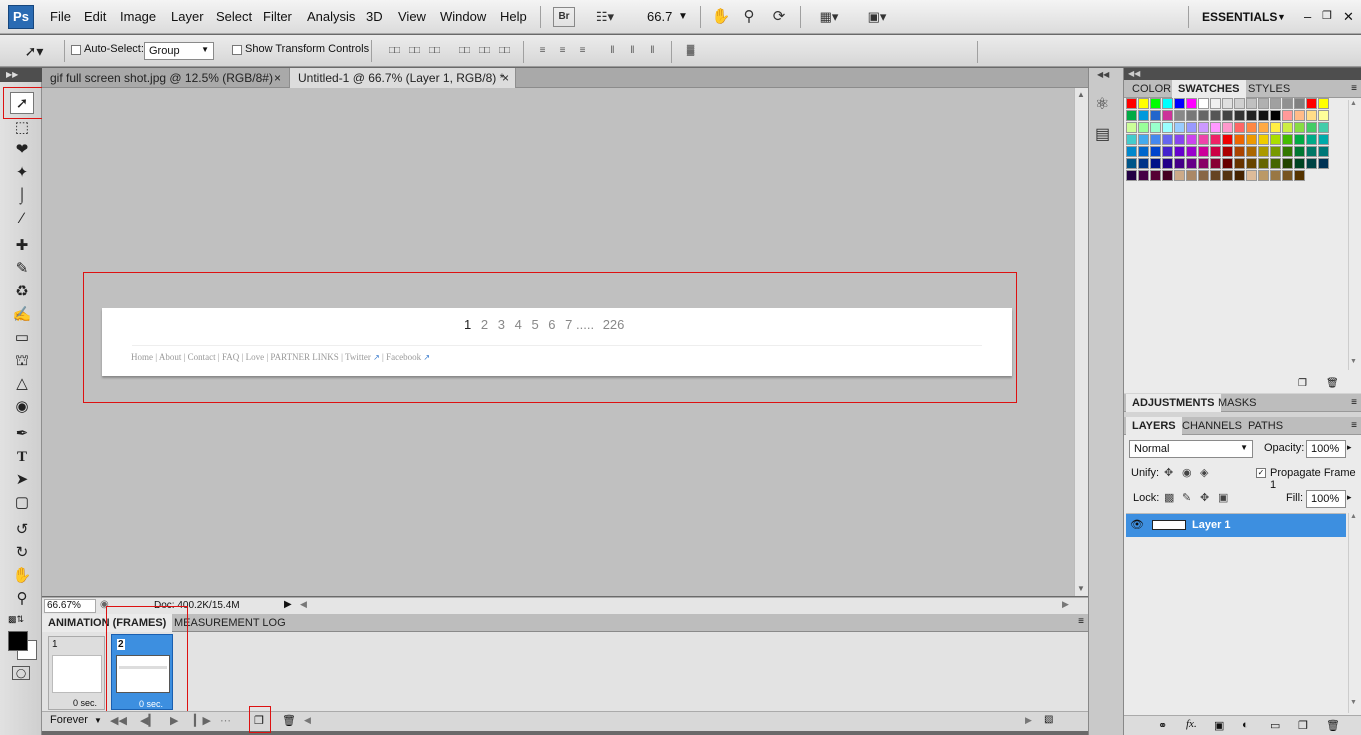  Describe the element at coordinates (1348, 17) in the screenshot. I see `close-icon: ✕` at that location.